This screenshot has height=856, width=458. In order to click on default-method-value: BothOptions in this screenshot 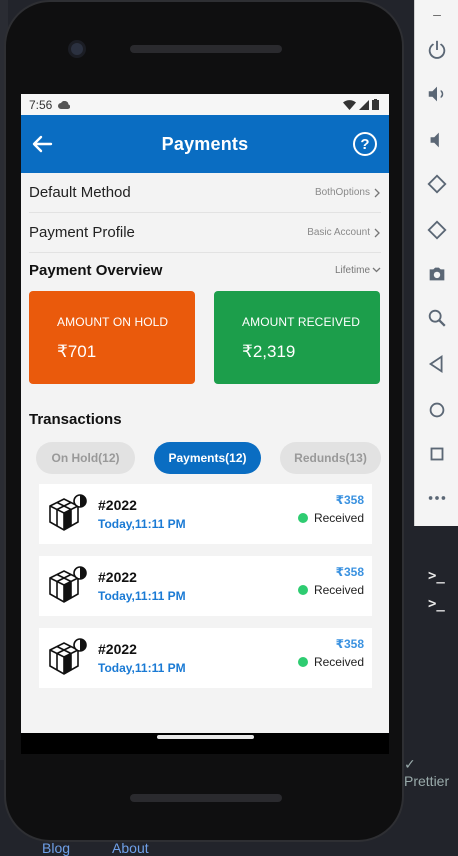, I will do `click(348, 192)`.